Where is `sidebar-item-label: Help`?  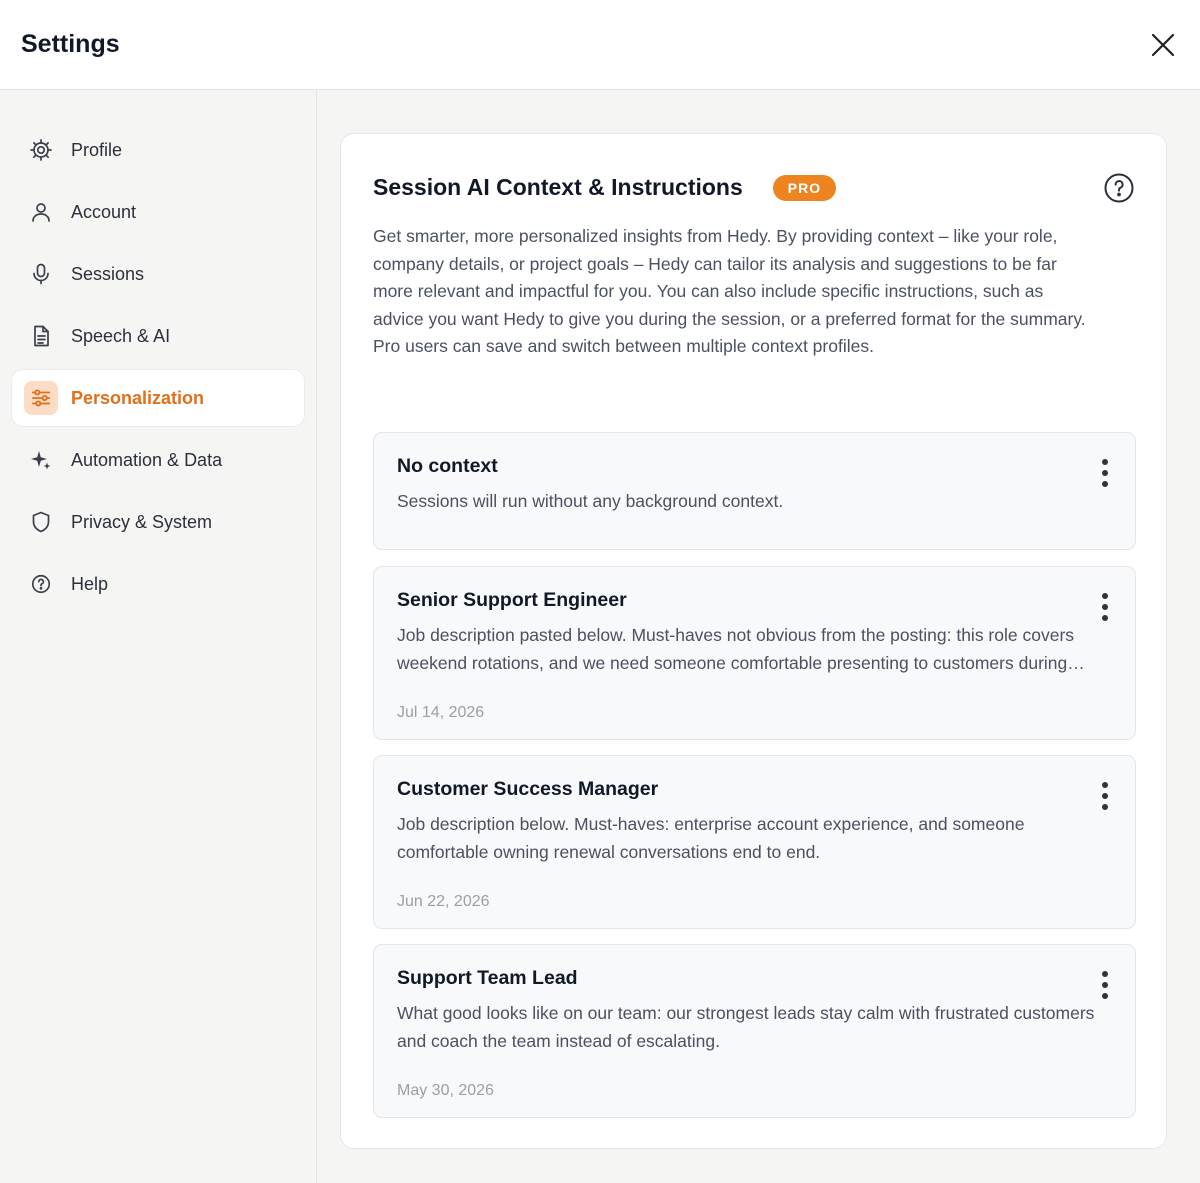
sidebar-item-label: Help is located at coordinates (90, 583).